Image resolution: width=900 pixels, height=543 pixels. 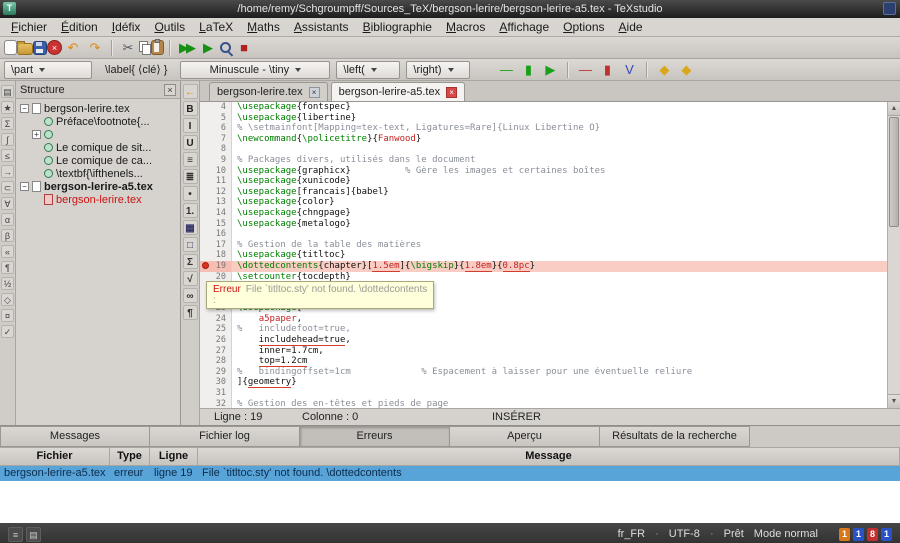 What do you see at coordinates (7, 171) in the screenshot?
I see `symbol-strip-icon-5: →` at bounding box center [7, 171].